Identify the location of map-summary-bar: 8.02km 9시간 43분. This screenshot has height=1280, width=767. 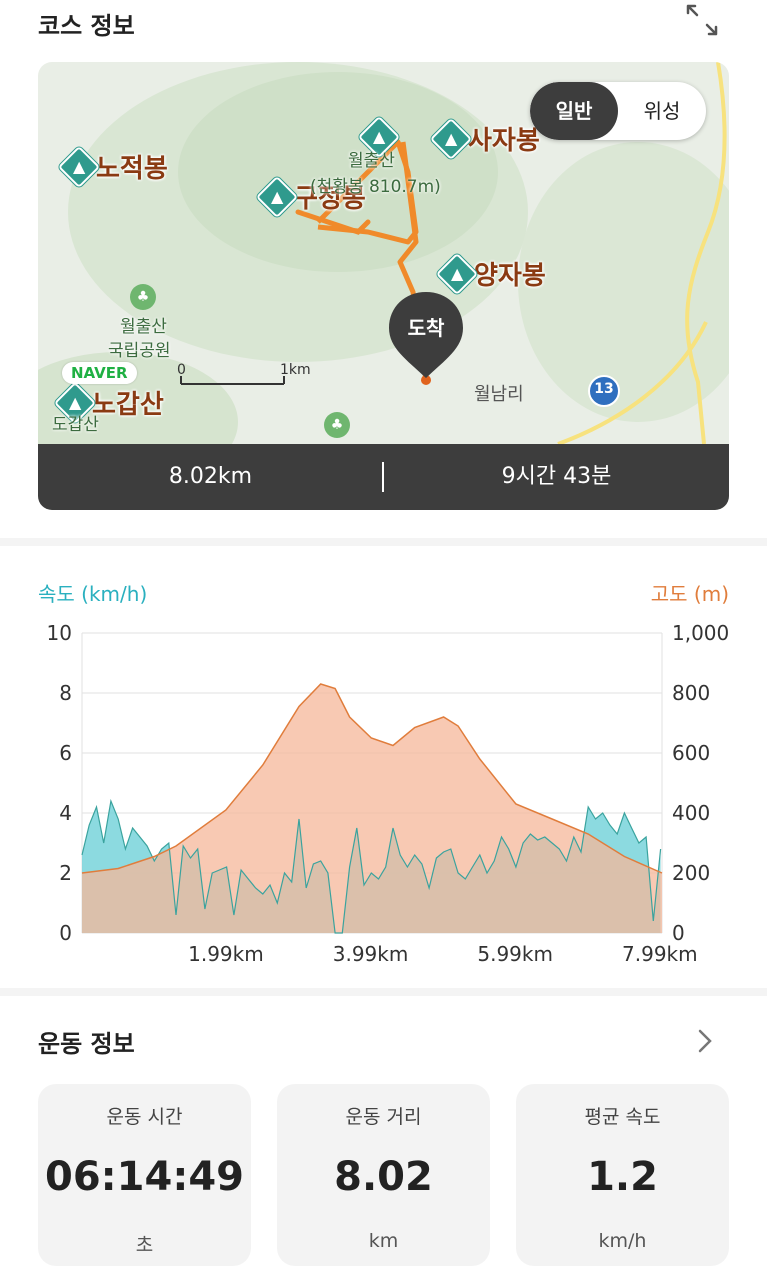
(383, 477).